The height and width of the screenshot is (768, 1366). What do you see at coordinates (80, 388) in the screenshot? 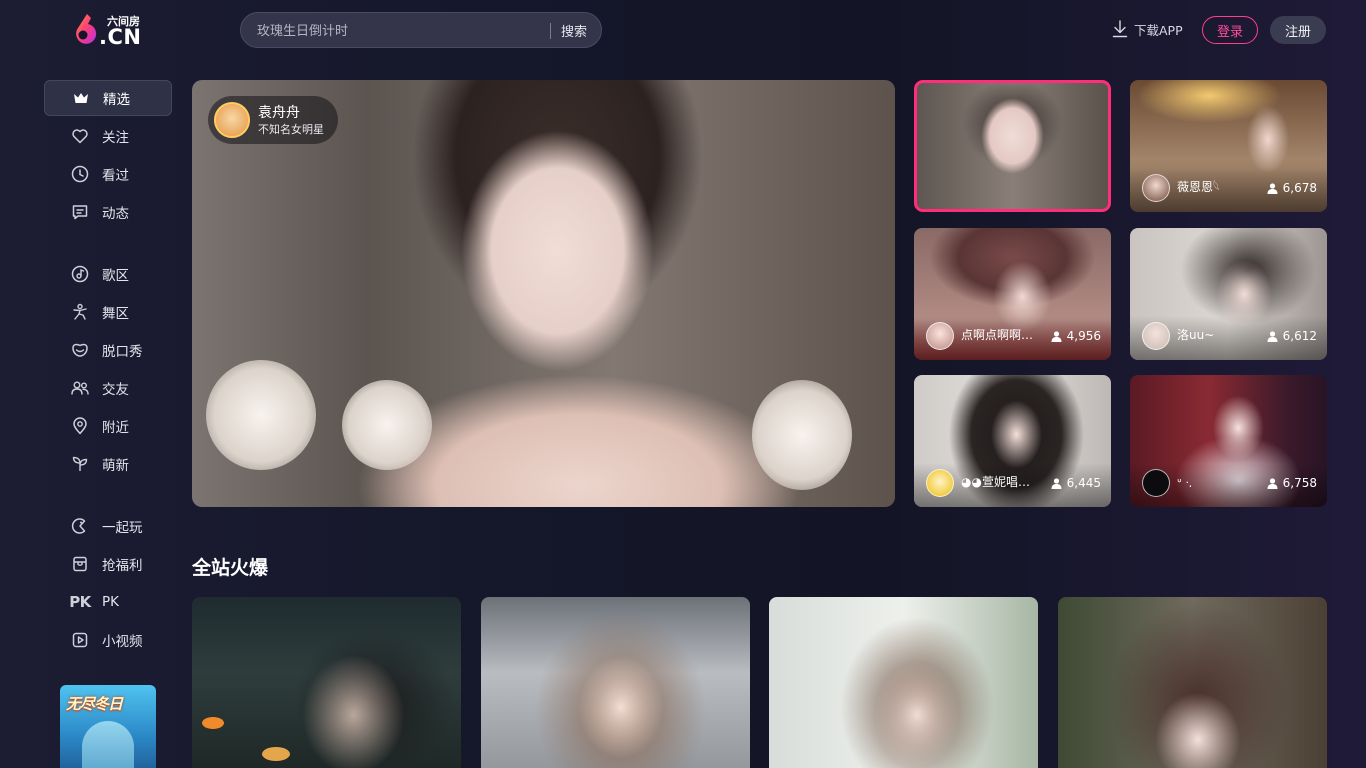
I see `people-icon` at bounding box center [80, 388].